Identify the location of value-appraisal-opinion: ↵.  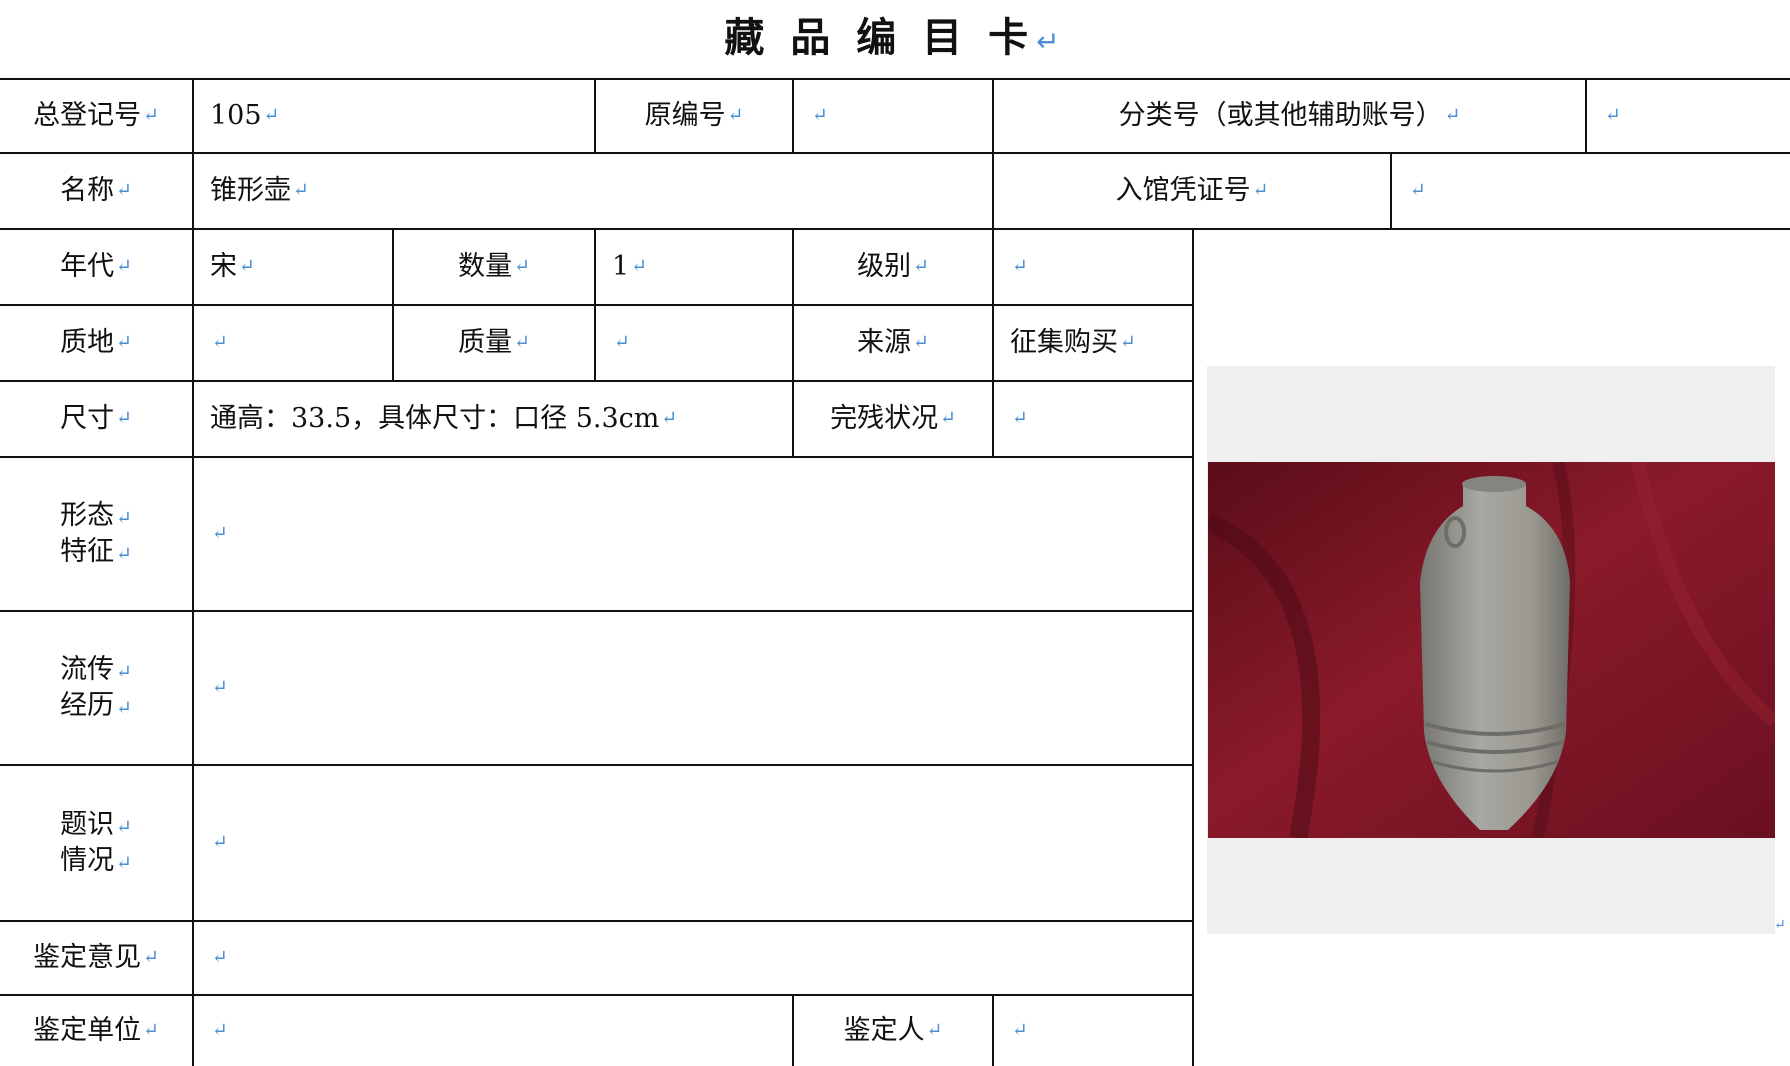
(220, 957).